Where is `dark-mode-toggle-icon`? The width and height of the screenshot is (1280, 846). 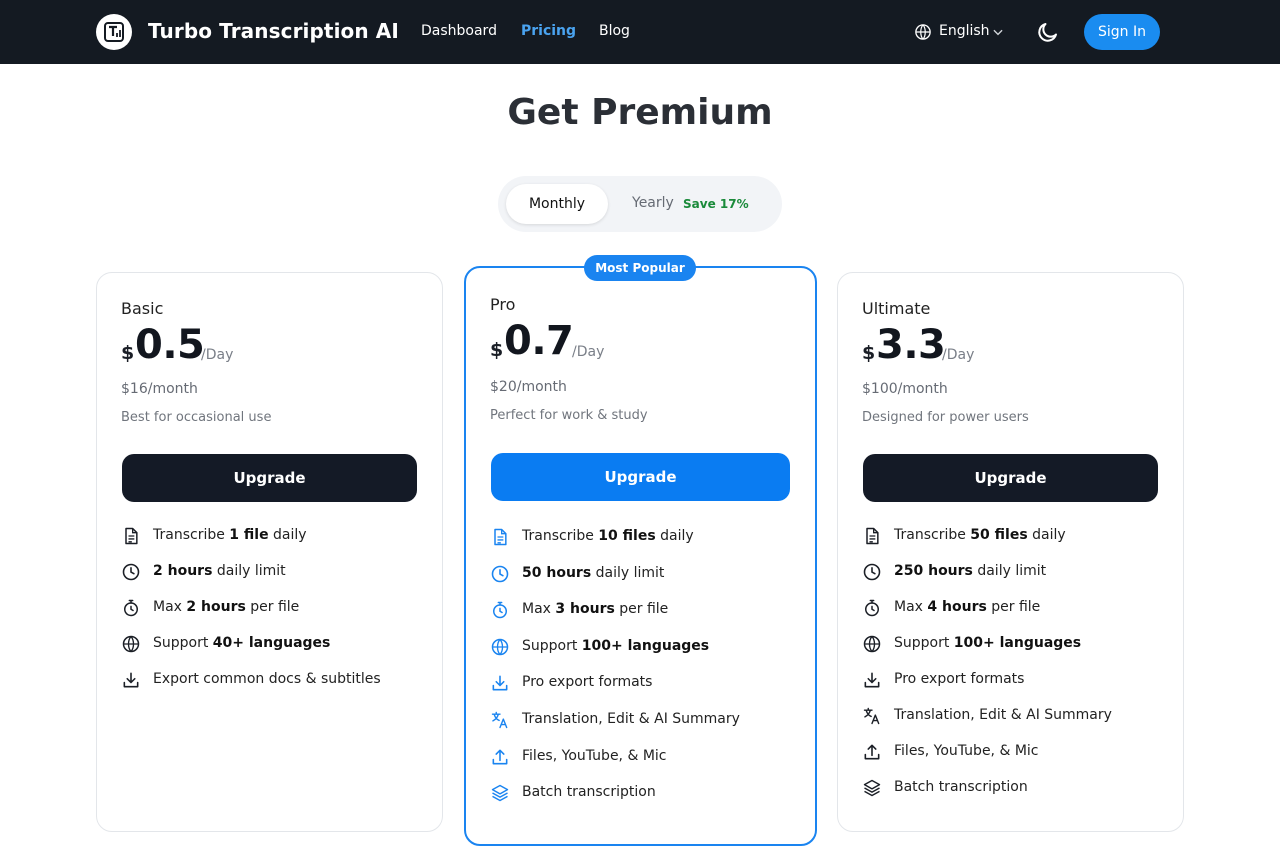
dark-mode-toggle-icon is located at coordinates (1048, 32).